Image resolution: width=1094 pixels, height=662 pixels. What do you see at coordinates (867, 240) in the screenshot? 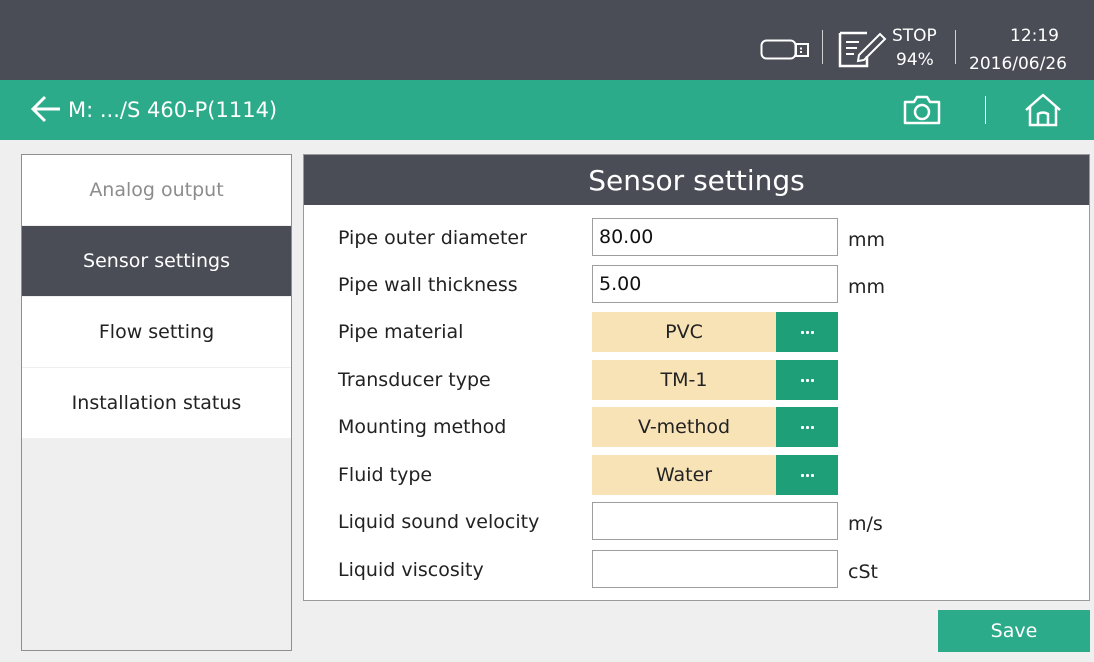
I see `outer-diameter-unit: mm` at bounding box center [867, 240].